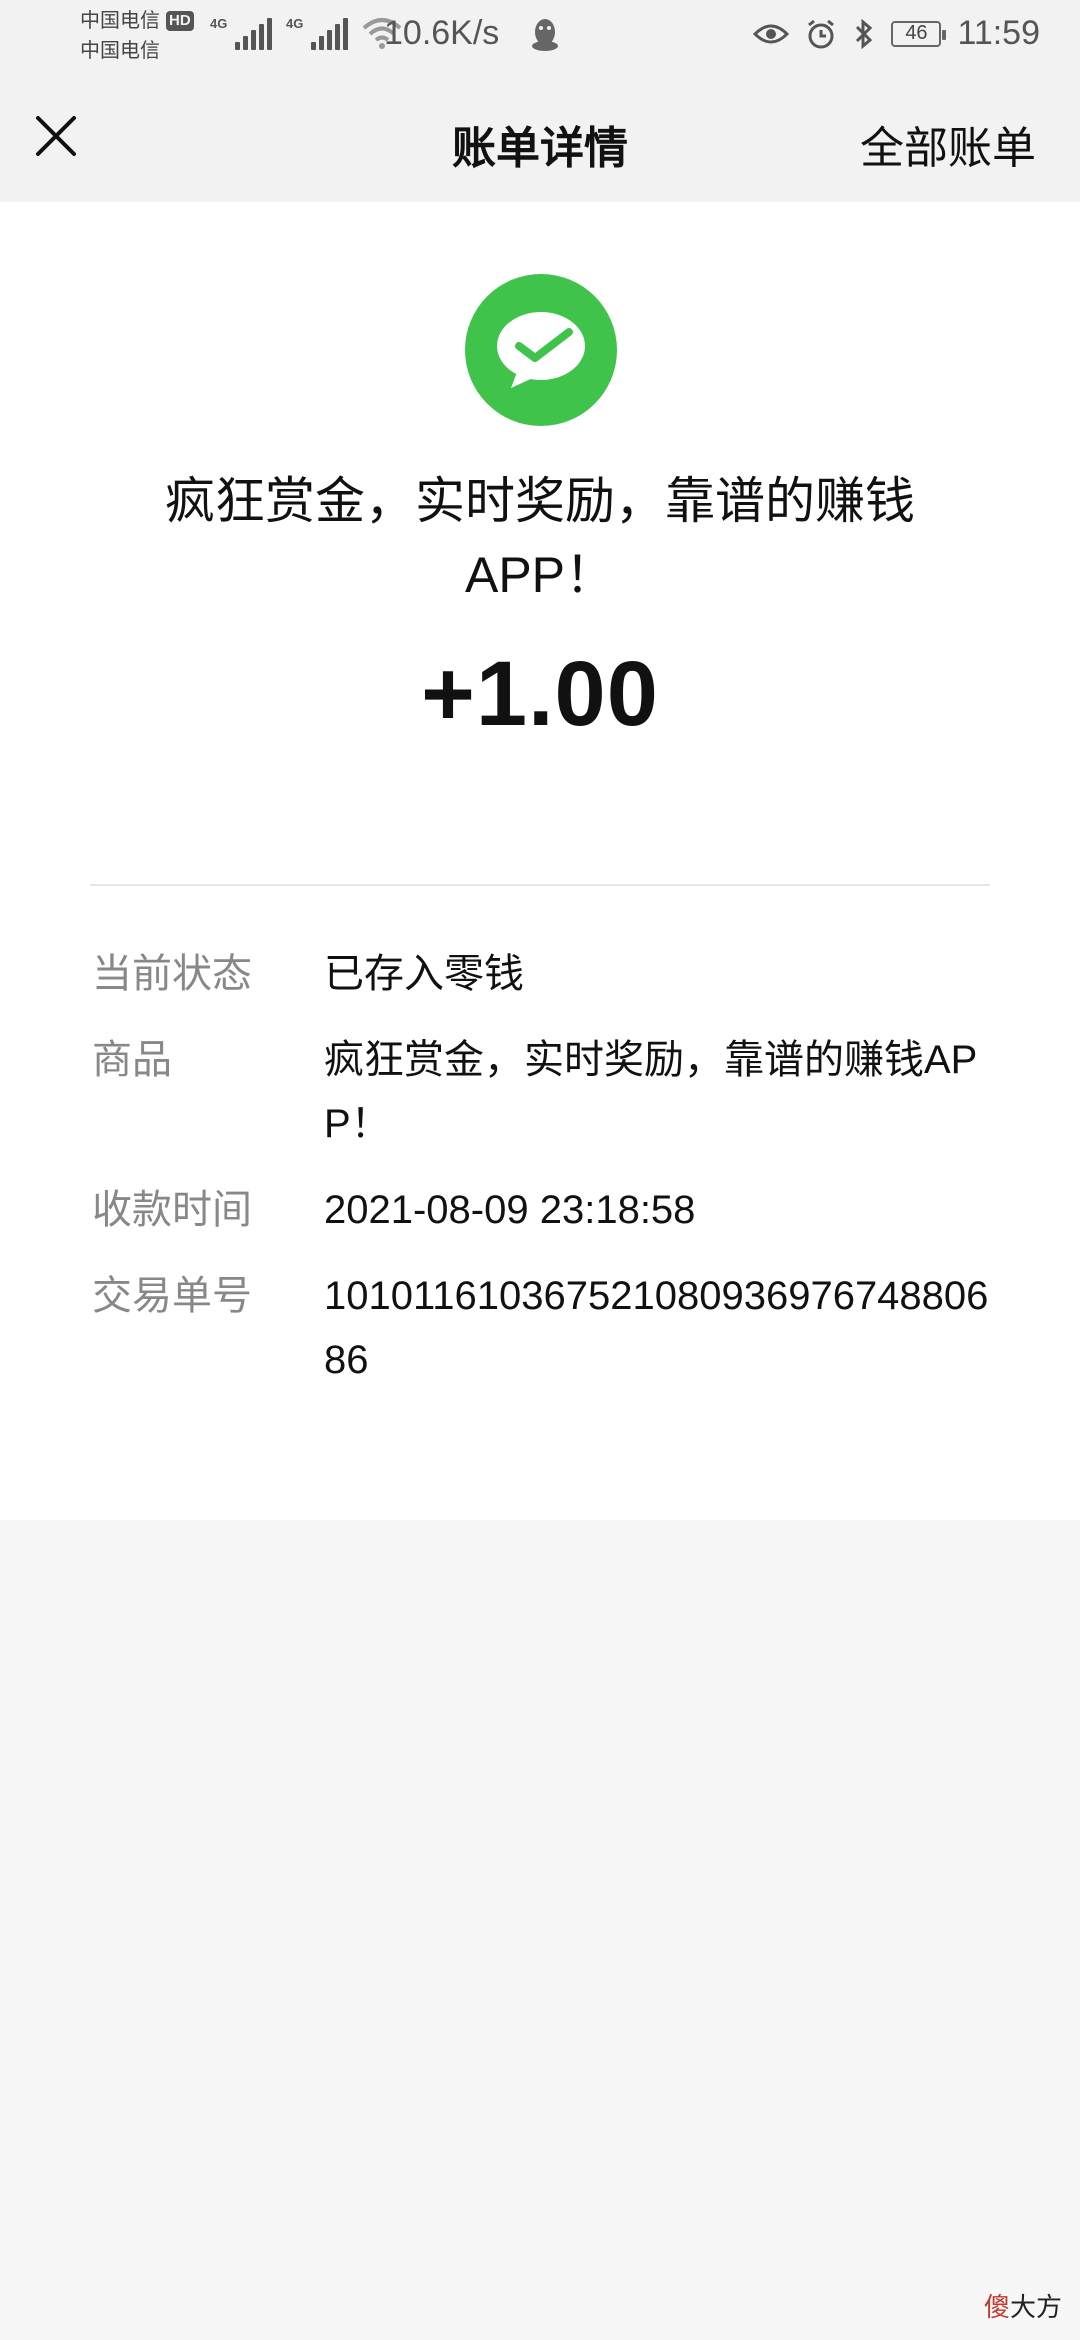 Image resolution: width=1080 pixels, height=2340 pixels. I want to click on clock: 11:59, so click(998, 33).